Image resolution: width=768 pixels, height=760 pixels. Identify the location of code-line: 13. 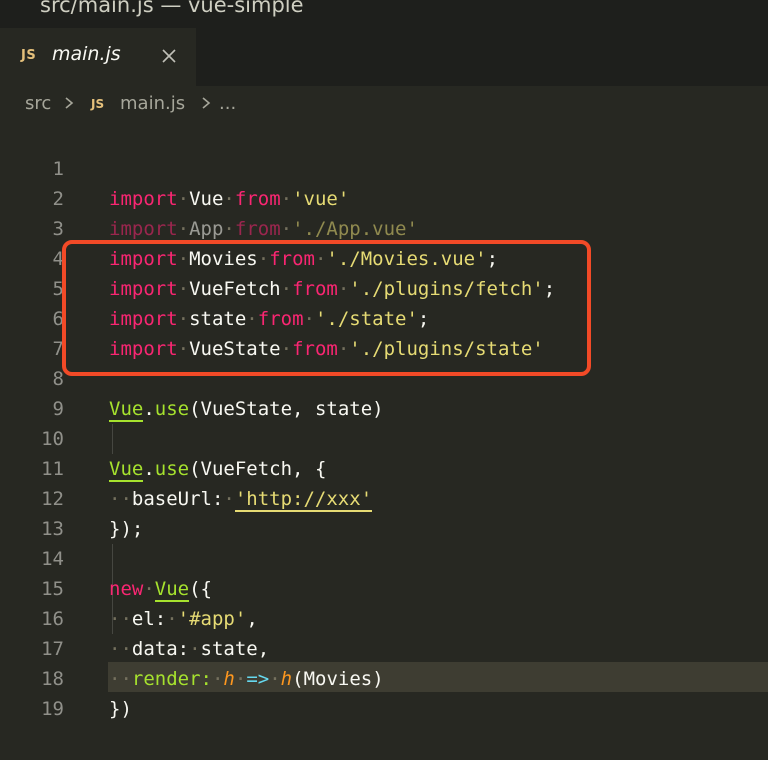
(384, 512).